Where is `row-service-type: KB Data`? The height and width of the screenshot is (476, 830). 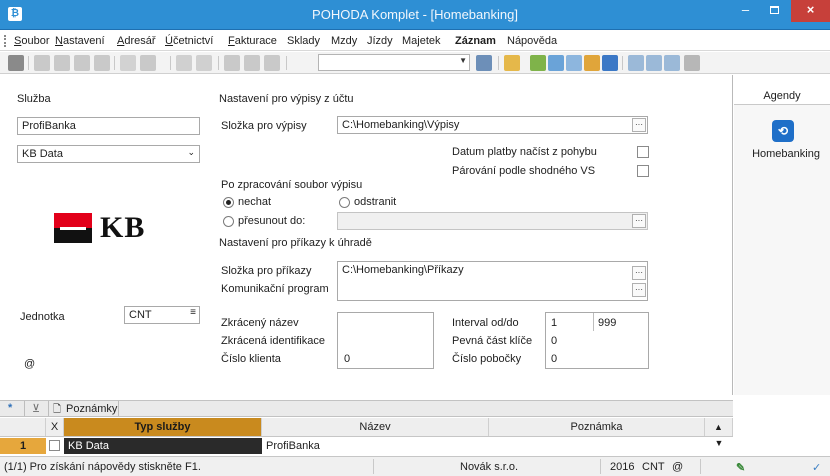
row-service-type: KB Data is located at coordinates (163, 446).